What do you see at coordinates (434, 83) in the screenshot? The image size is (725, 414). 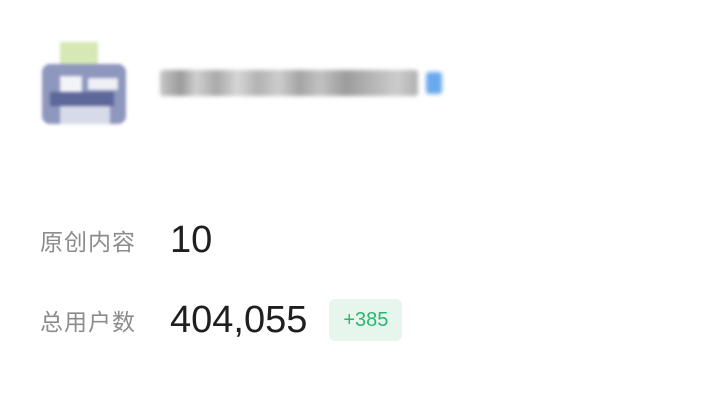 I see `verified-badge-icon` at bounding box center [434, 83].